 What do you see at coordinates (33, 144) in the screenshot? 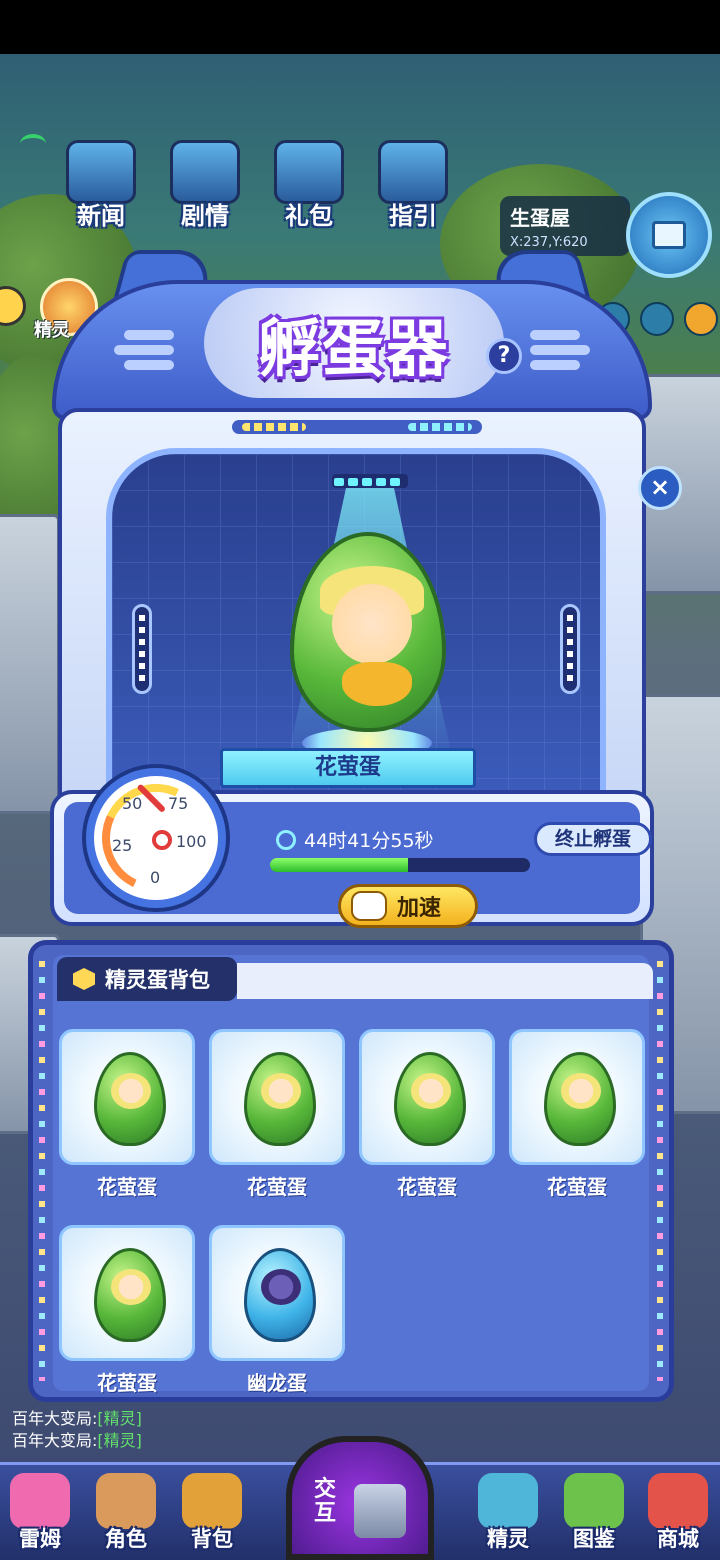
I see `wifi-icon` at bounding box center [33, 144].